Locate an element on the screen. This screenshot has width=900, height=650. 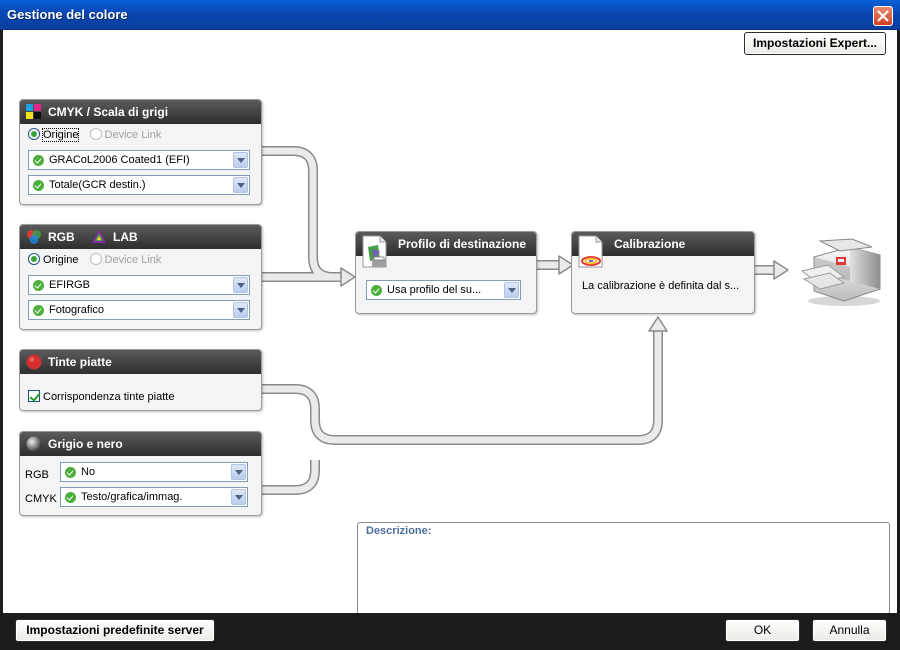
cmyk-source-radio is located at coordinates (34, 134).